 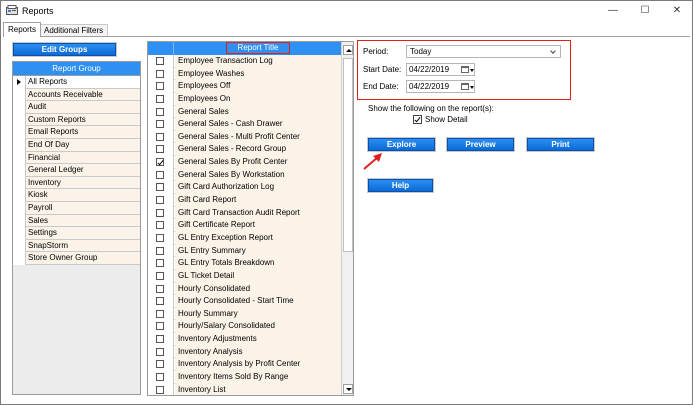 What do you see at coordinates (76, 246) in the screenshot?
I see `report-group-item: SnapStorm` at bounding box center [76, 246].